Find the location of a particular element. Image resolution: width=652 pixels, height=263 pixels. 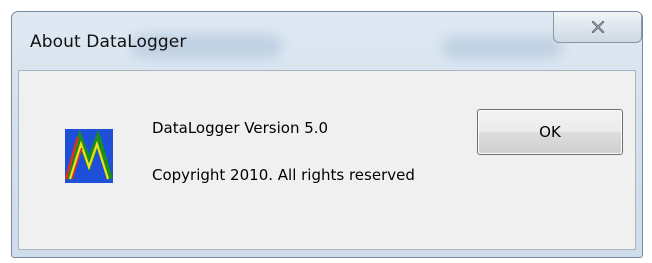

version-label: DataLogger Version 5.0 is located at coordinates (240, 128).